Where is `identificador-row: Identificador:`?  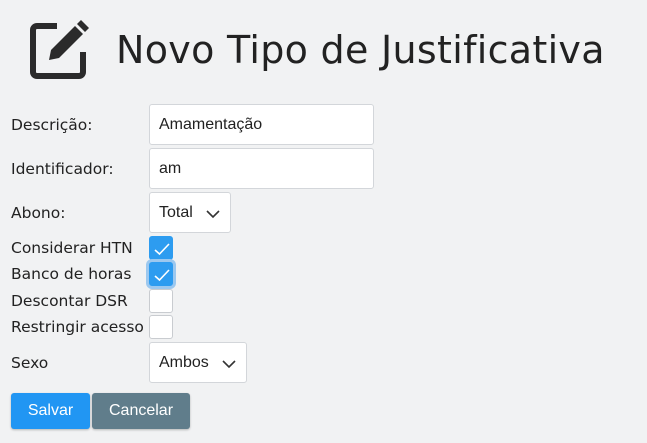 identificador-row: Identificador: is located at coordinates (80, 168).